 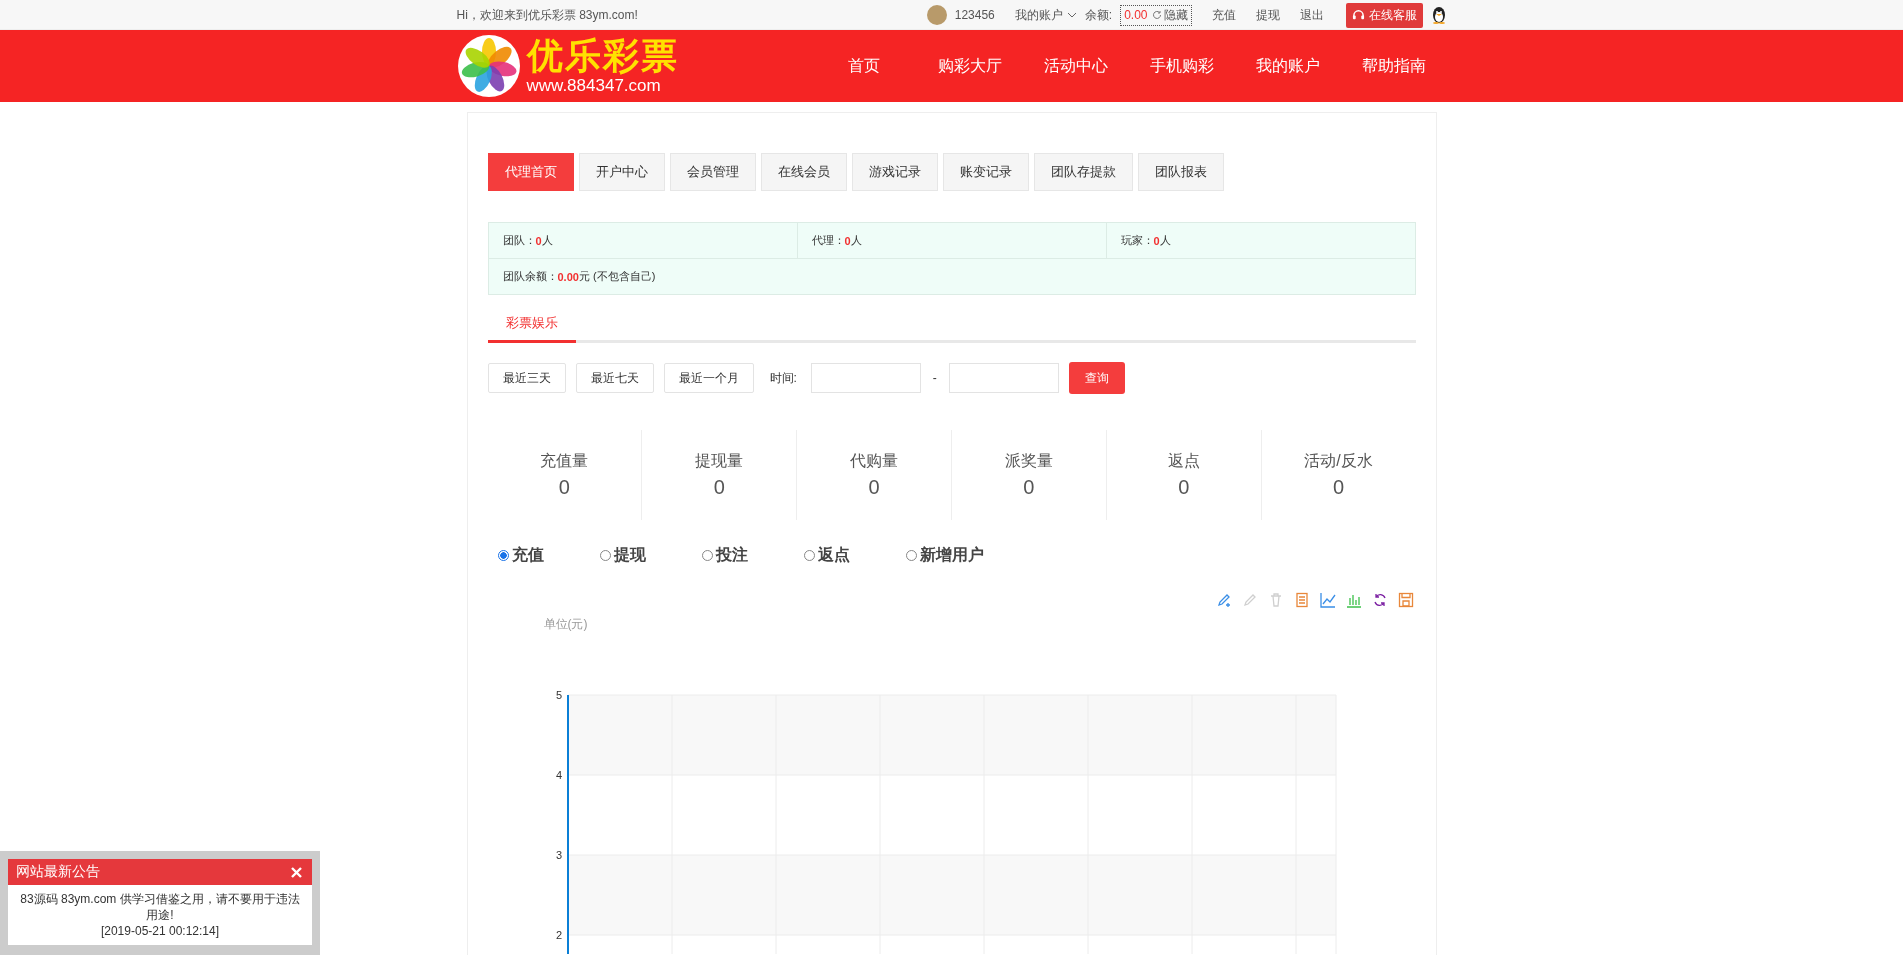 I want to click on line-chart-icon, so click(x=1327, y=600).